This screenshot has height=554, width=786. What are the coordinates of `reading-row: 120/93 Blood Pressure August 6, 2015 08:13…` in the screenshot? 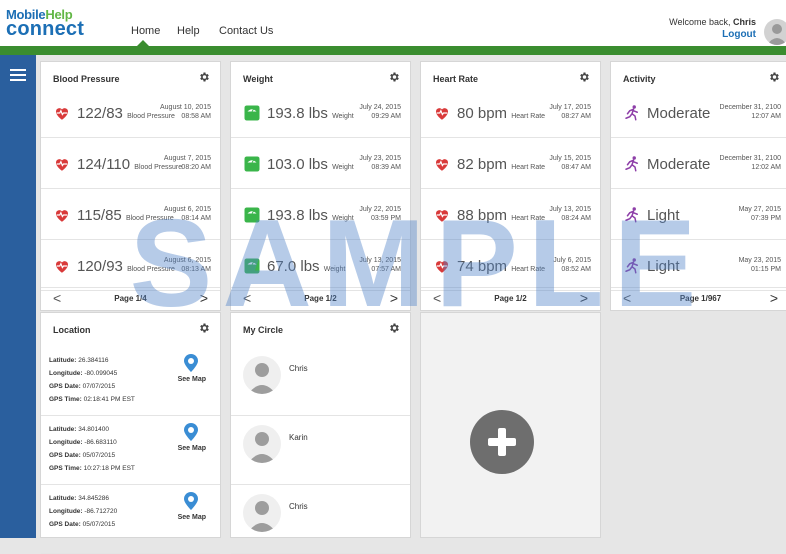 It's located at (130, 265).